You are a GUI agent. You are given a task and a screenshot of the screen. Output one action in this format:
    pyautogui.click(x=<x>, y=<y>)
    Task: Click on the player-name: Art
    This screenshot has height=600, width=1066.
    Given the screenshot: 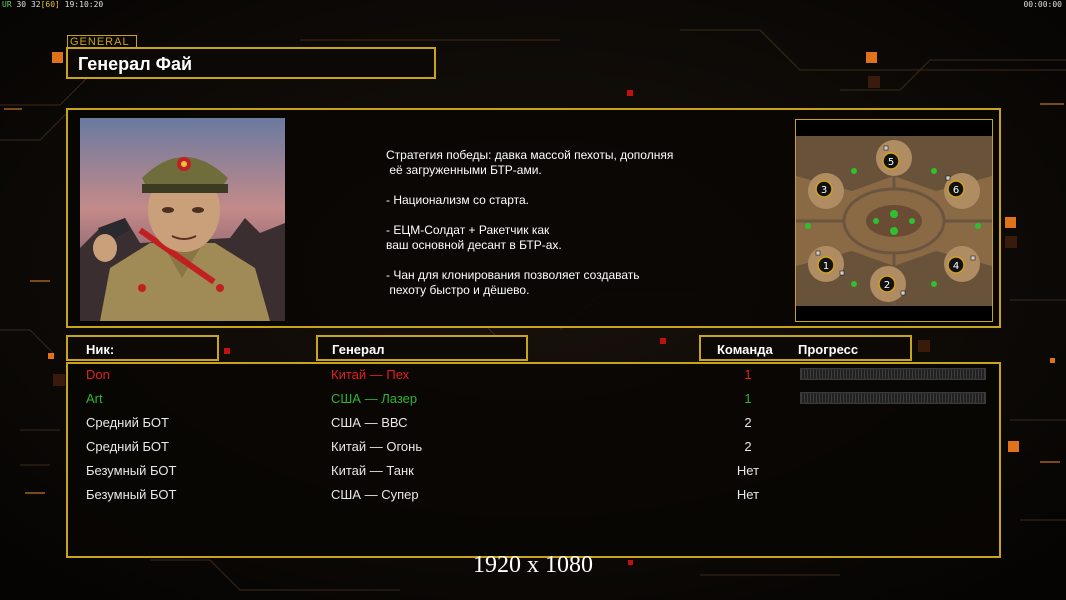 What is the action you would take?
    pyautogui.click(x=94, y=398)
    